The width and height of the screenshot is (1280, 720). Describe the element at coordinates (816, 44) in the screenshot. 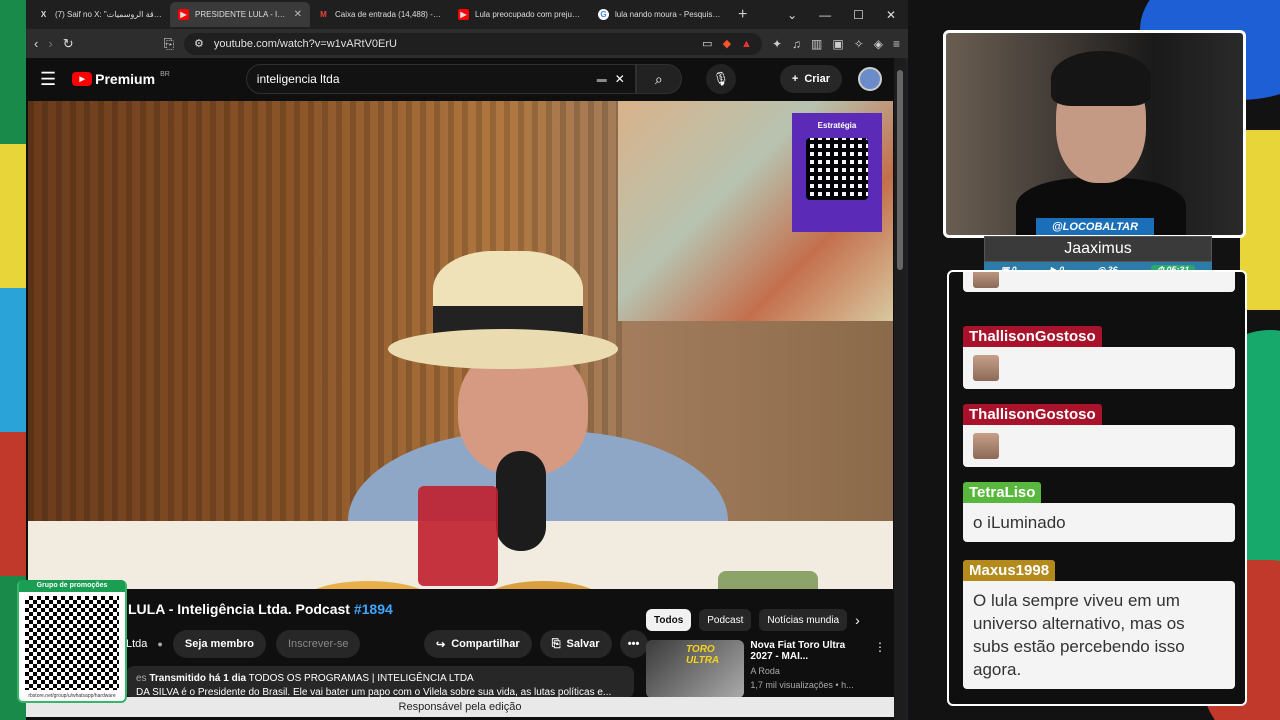

I see `sidebar-icon: ▥` at that location.